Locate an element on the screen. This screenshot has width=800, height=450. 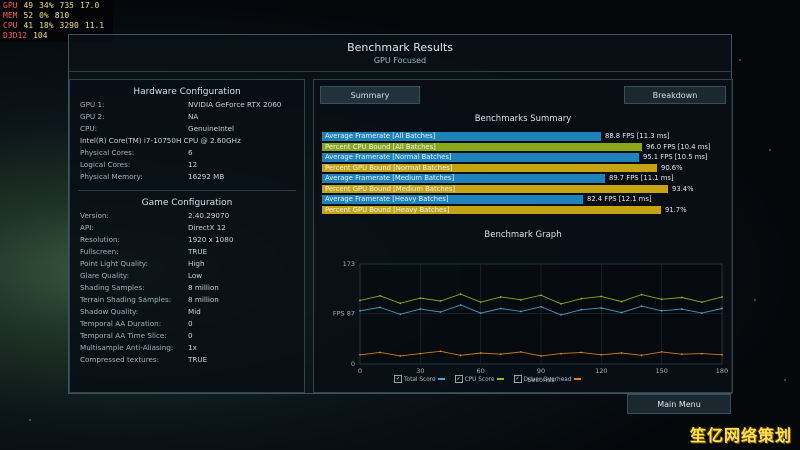
game-row: Multisample Anti-Aliasing: 1x is located at coordinates (187, 349).